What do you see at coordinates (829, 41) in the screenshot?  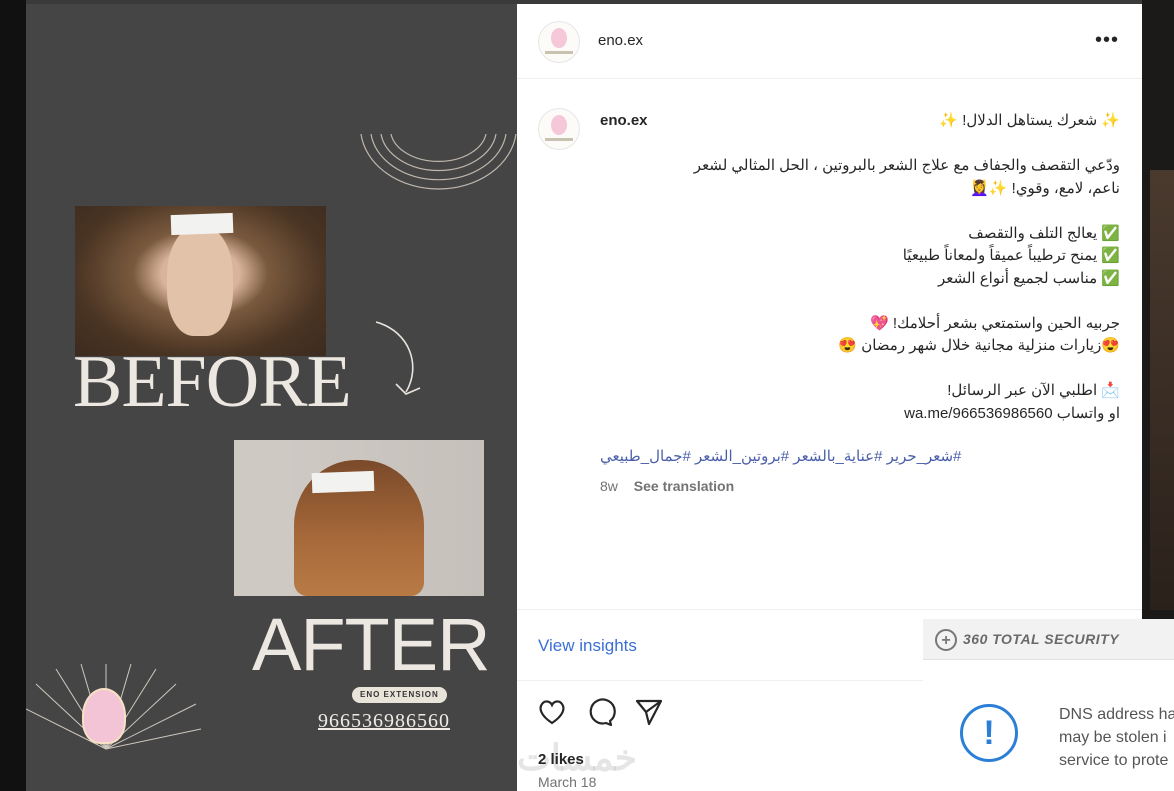 I see `post-header: eno.ex •••` at bounding box center [829, 41].